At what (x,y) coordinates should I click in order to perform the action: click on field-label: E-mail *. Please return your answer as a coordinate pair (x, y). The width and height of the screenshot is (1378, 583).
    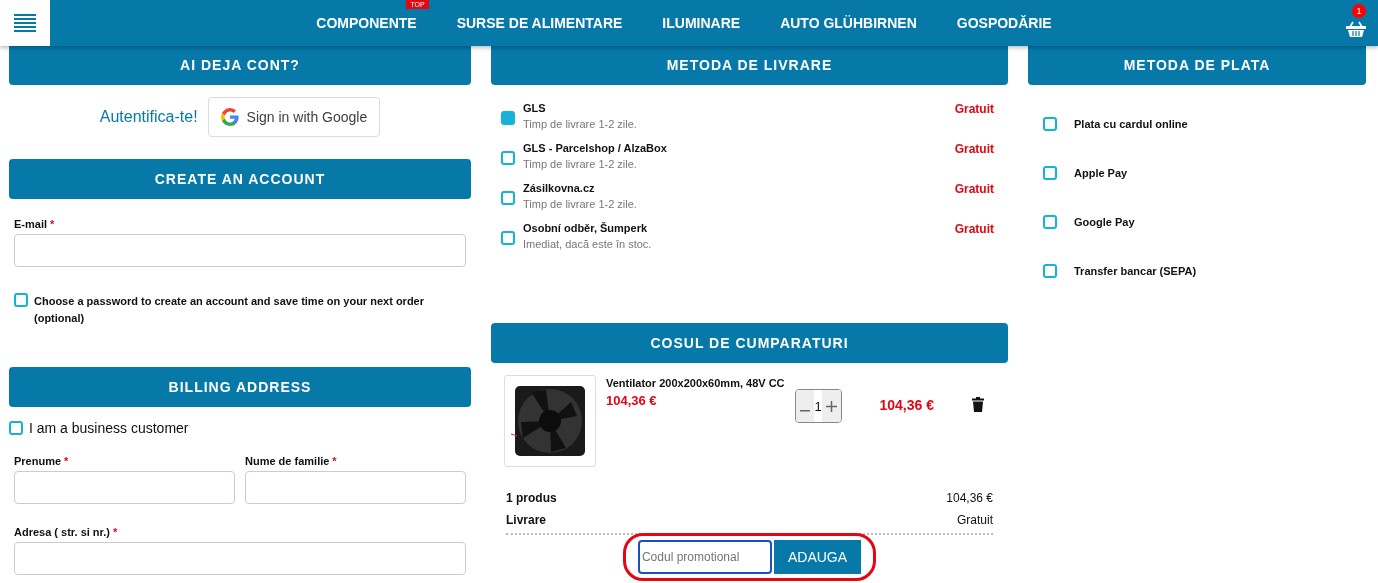
    Looking at the image, I should click on (35, 224).